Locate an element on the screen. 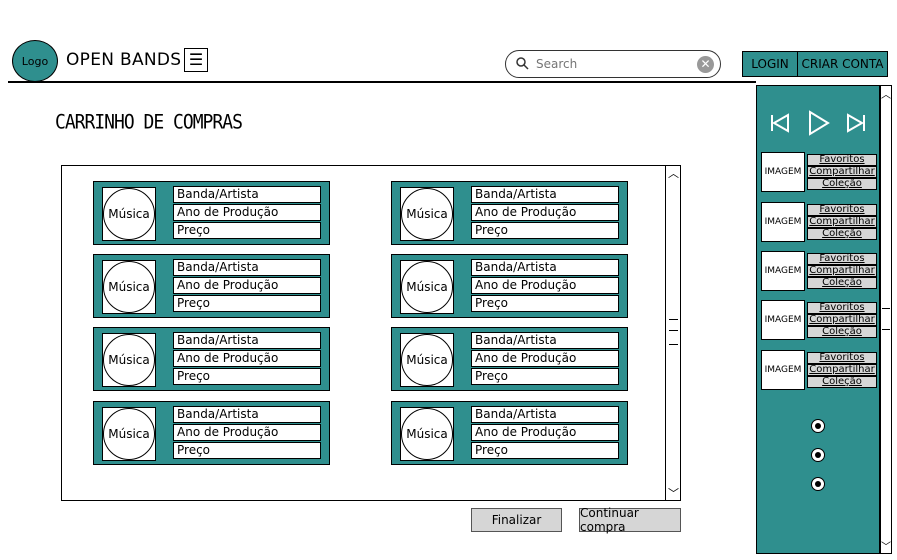  finalize-button: Finalizar is located at coordinates (516, 520).